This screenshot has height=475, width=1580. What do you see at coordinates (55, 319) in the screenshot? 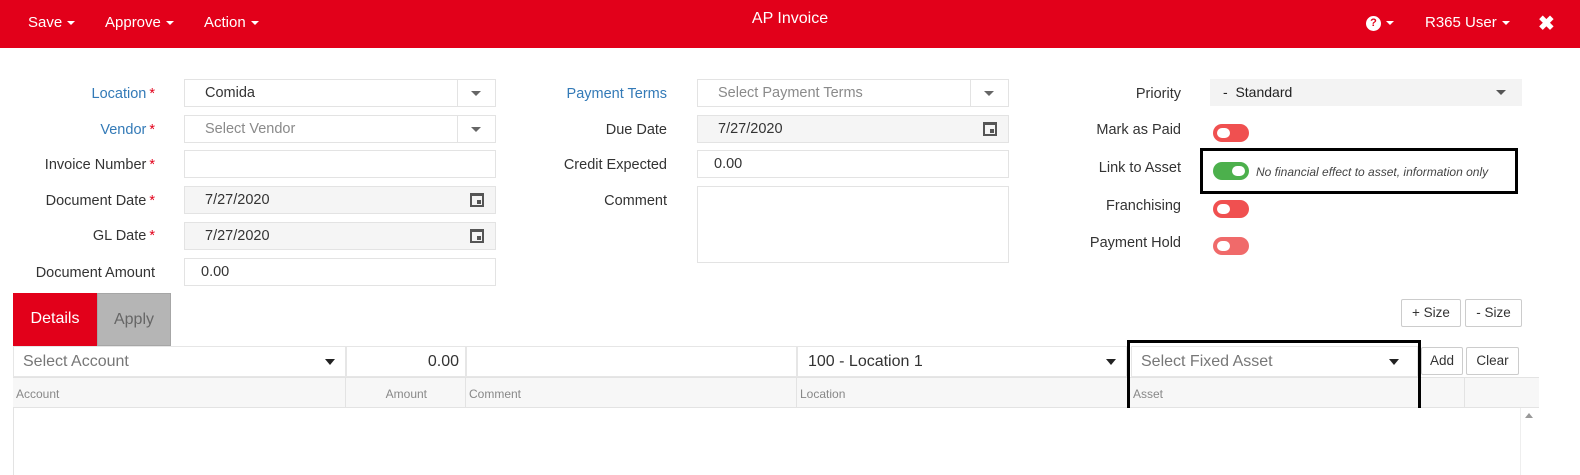
I see `tab-details: Details` at bounding box center [55, 319].